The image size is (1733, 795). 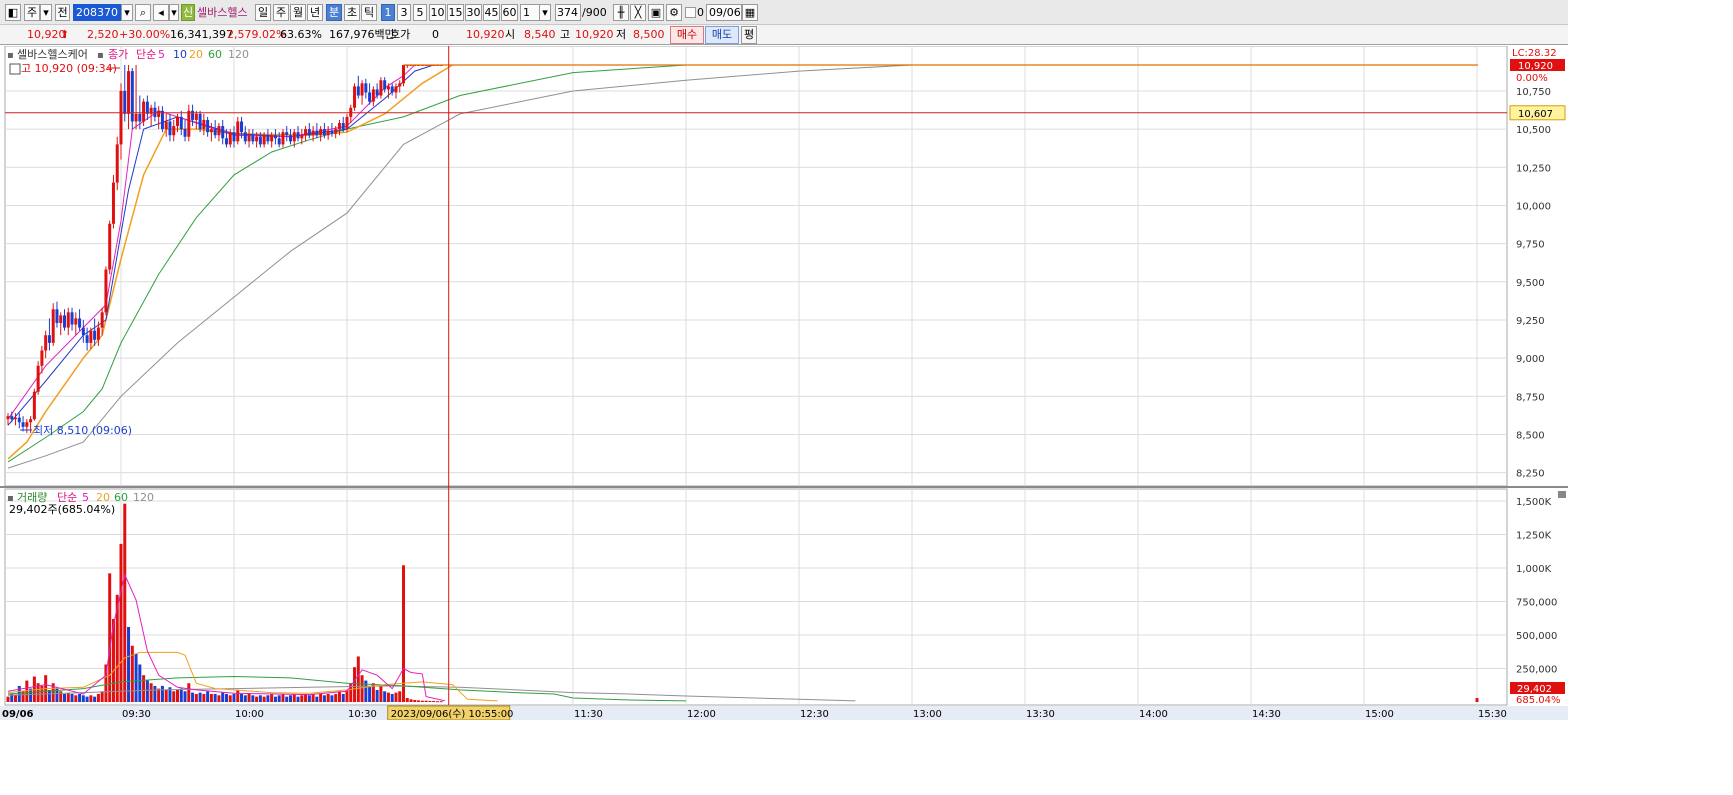 What do you see at coordinates (97, 12) in the screenshot?
I see `code-input: 208370` at bounding box center [97, 12].